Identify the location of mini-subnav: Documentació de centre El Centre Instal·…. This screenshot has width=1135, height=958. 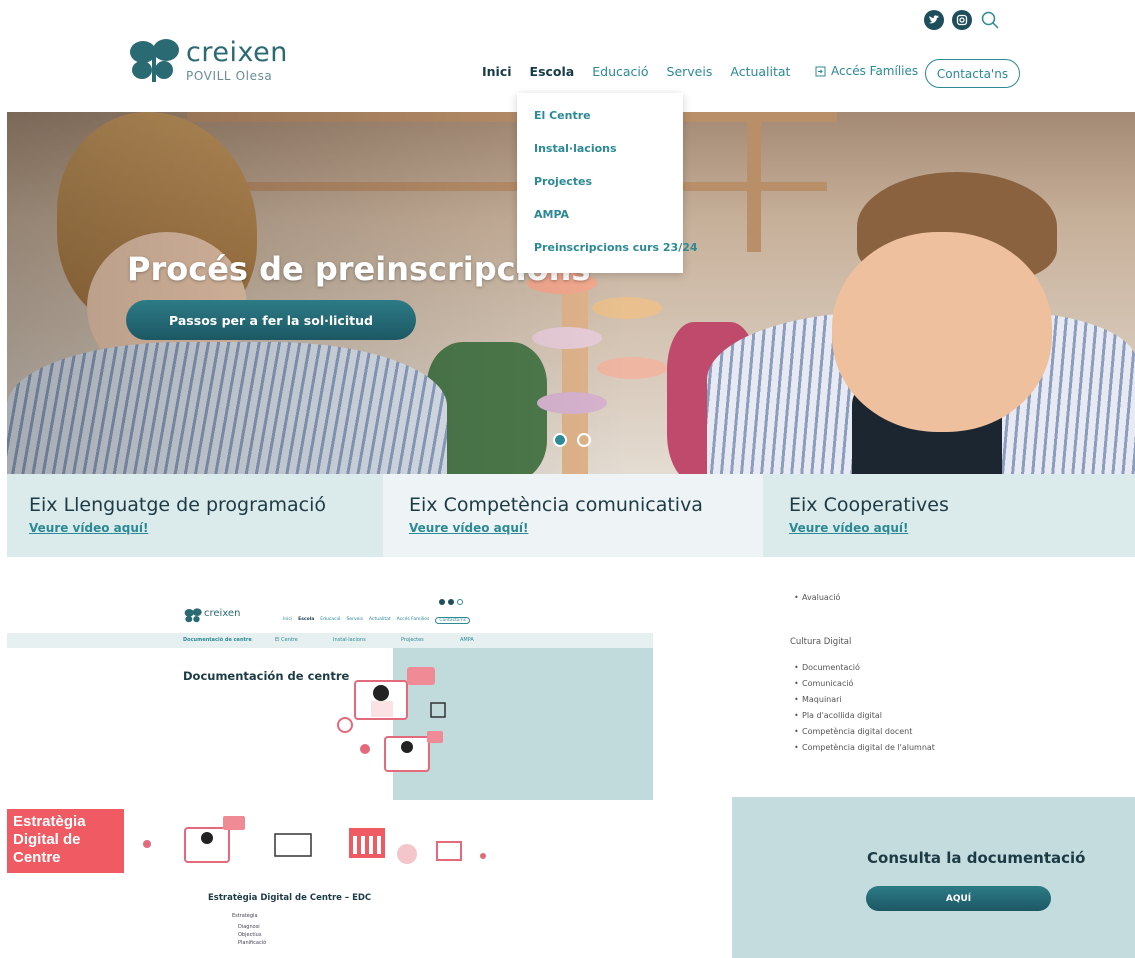
(330, 640).